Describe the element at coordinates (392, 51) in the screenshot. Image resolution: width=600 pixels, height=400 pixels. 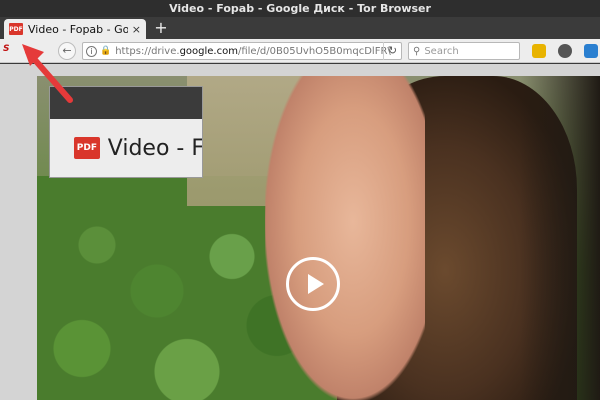
I see `reload-button: ↻` at that location.